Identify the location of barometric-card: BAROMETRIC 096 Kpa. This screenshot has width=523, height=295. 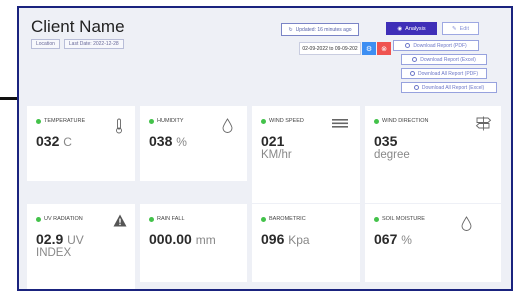
(306, 243).